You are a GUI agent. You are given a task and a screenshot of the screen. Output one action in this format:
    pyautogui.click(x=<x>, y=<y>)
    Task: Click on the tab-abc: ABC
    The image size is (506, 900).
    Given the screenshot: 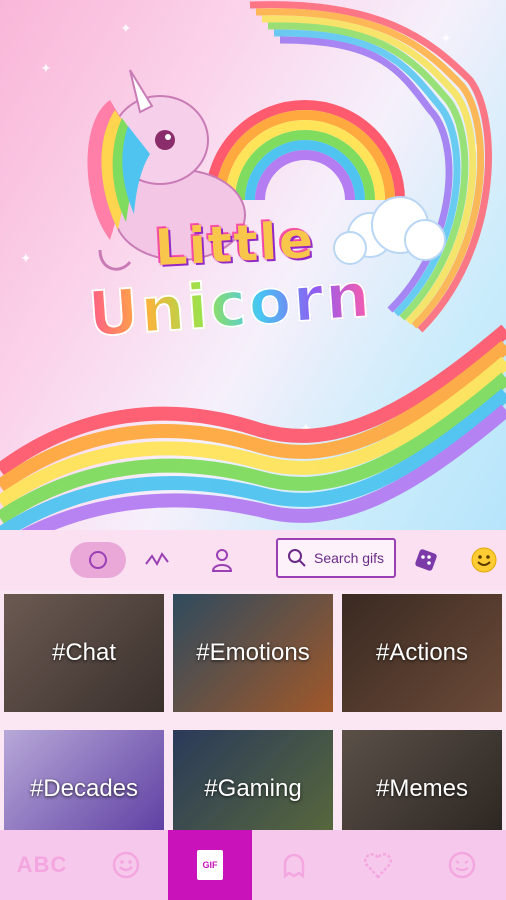 What is the action you would take?
    pyautogui.click(x=42, y=865)
    